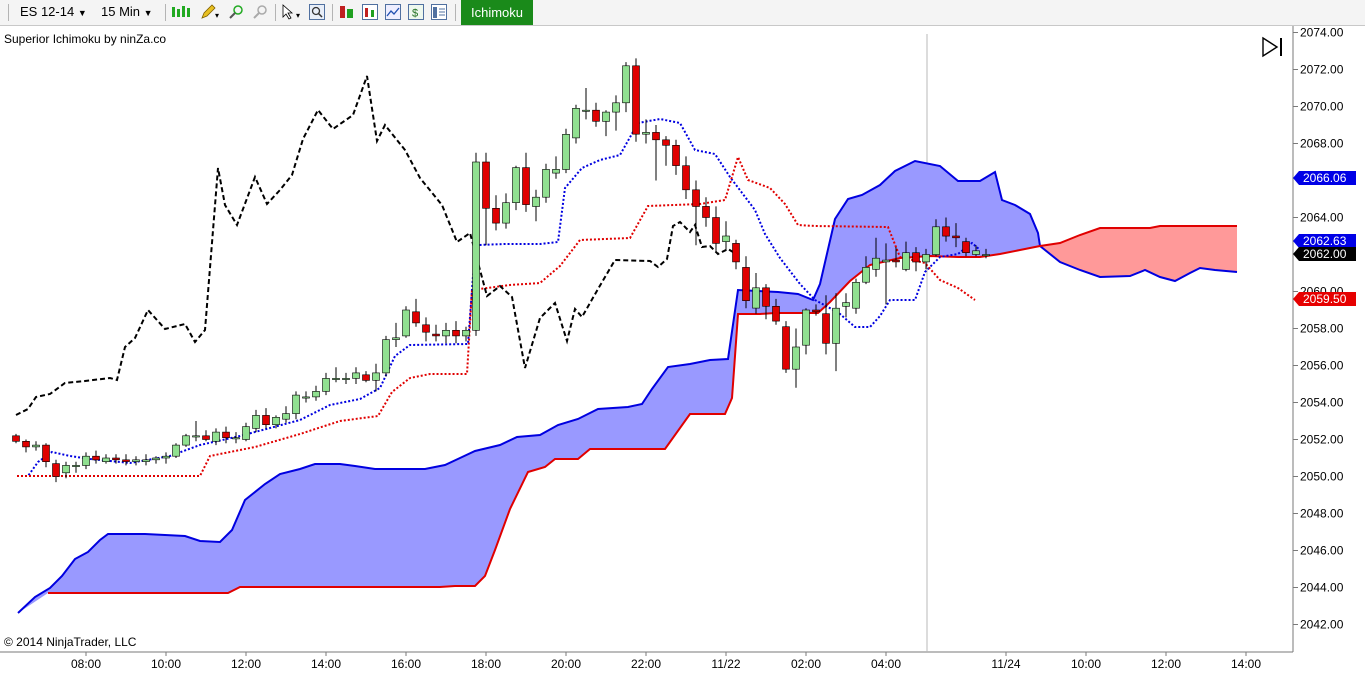 This screenshot has height=680, width=1365. I want to click on tab-ichimoku: Ichimoku, so click(497, 12).